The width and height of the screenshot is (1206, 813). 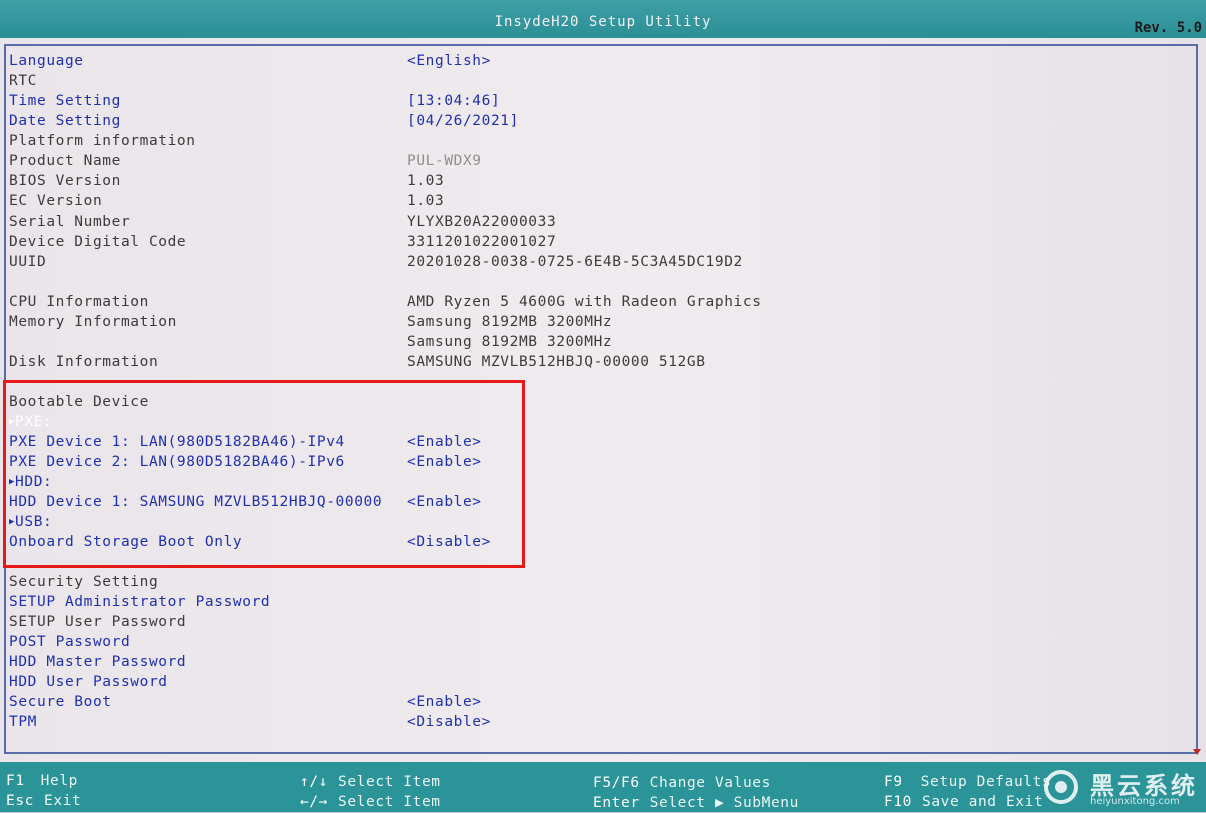 I want to click on security-setting-label: Security Setting, so click(x=84, y=582).